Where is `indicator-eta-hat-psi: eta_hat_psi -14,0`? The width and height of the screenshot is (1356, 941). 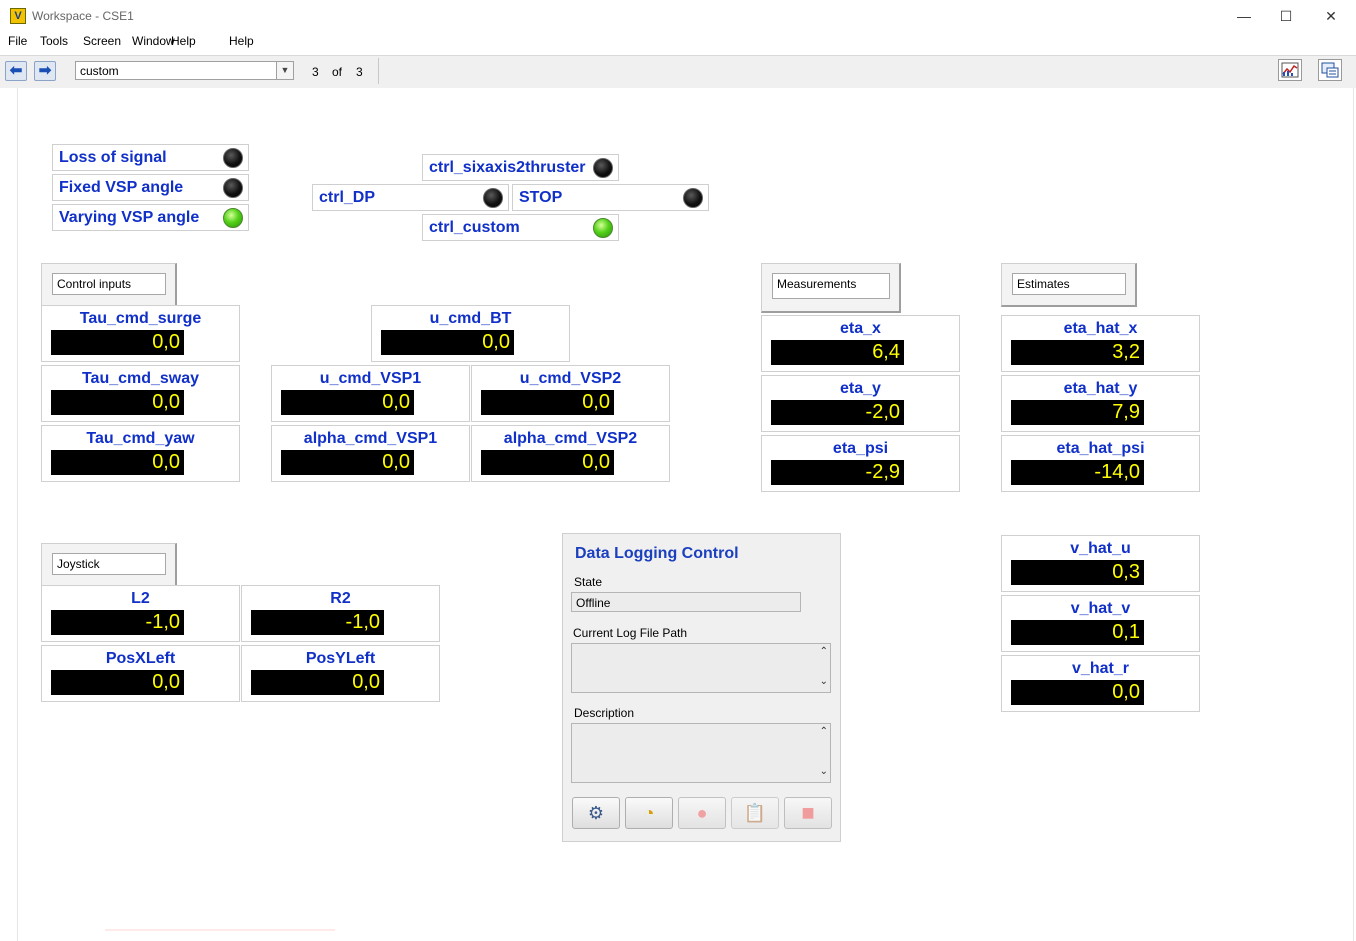 indicator-eta-hat-psi: eta_hat_psi -14,0 is located at coordinates (1100, 463).